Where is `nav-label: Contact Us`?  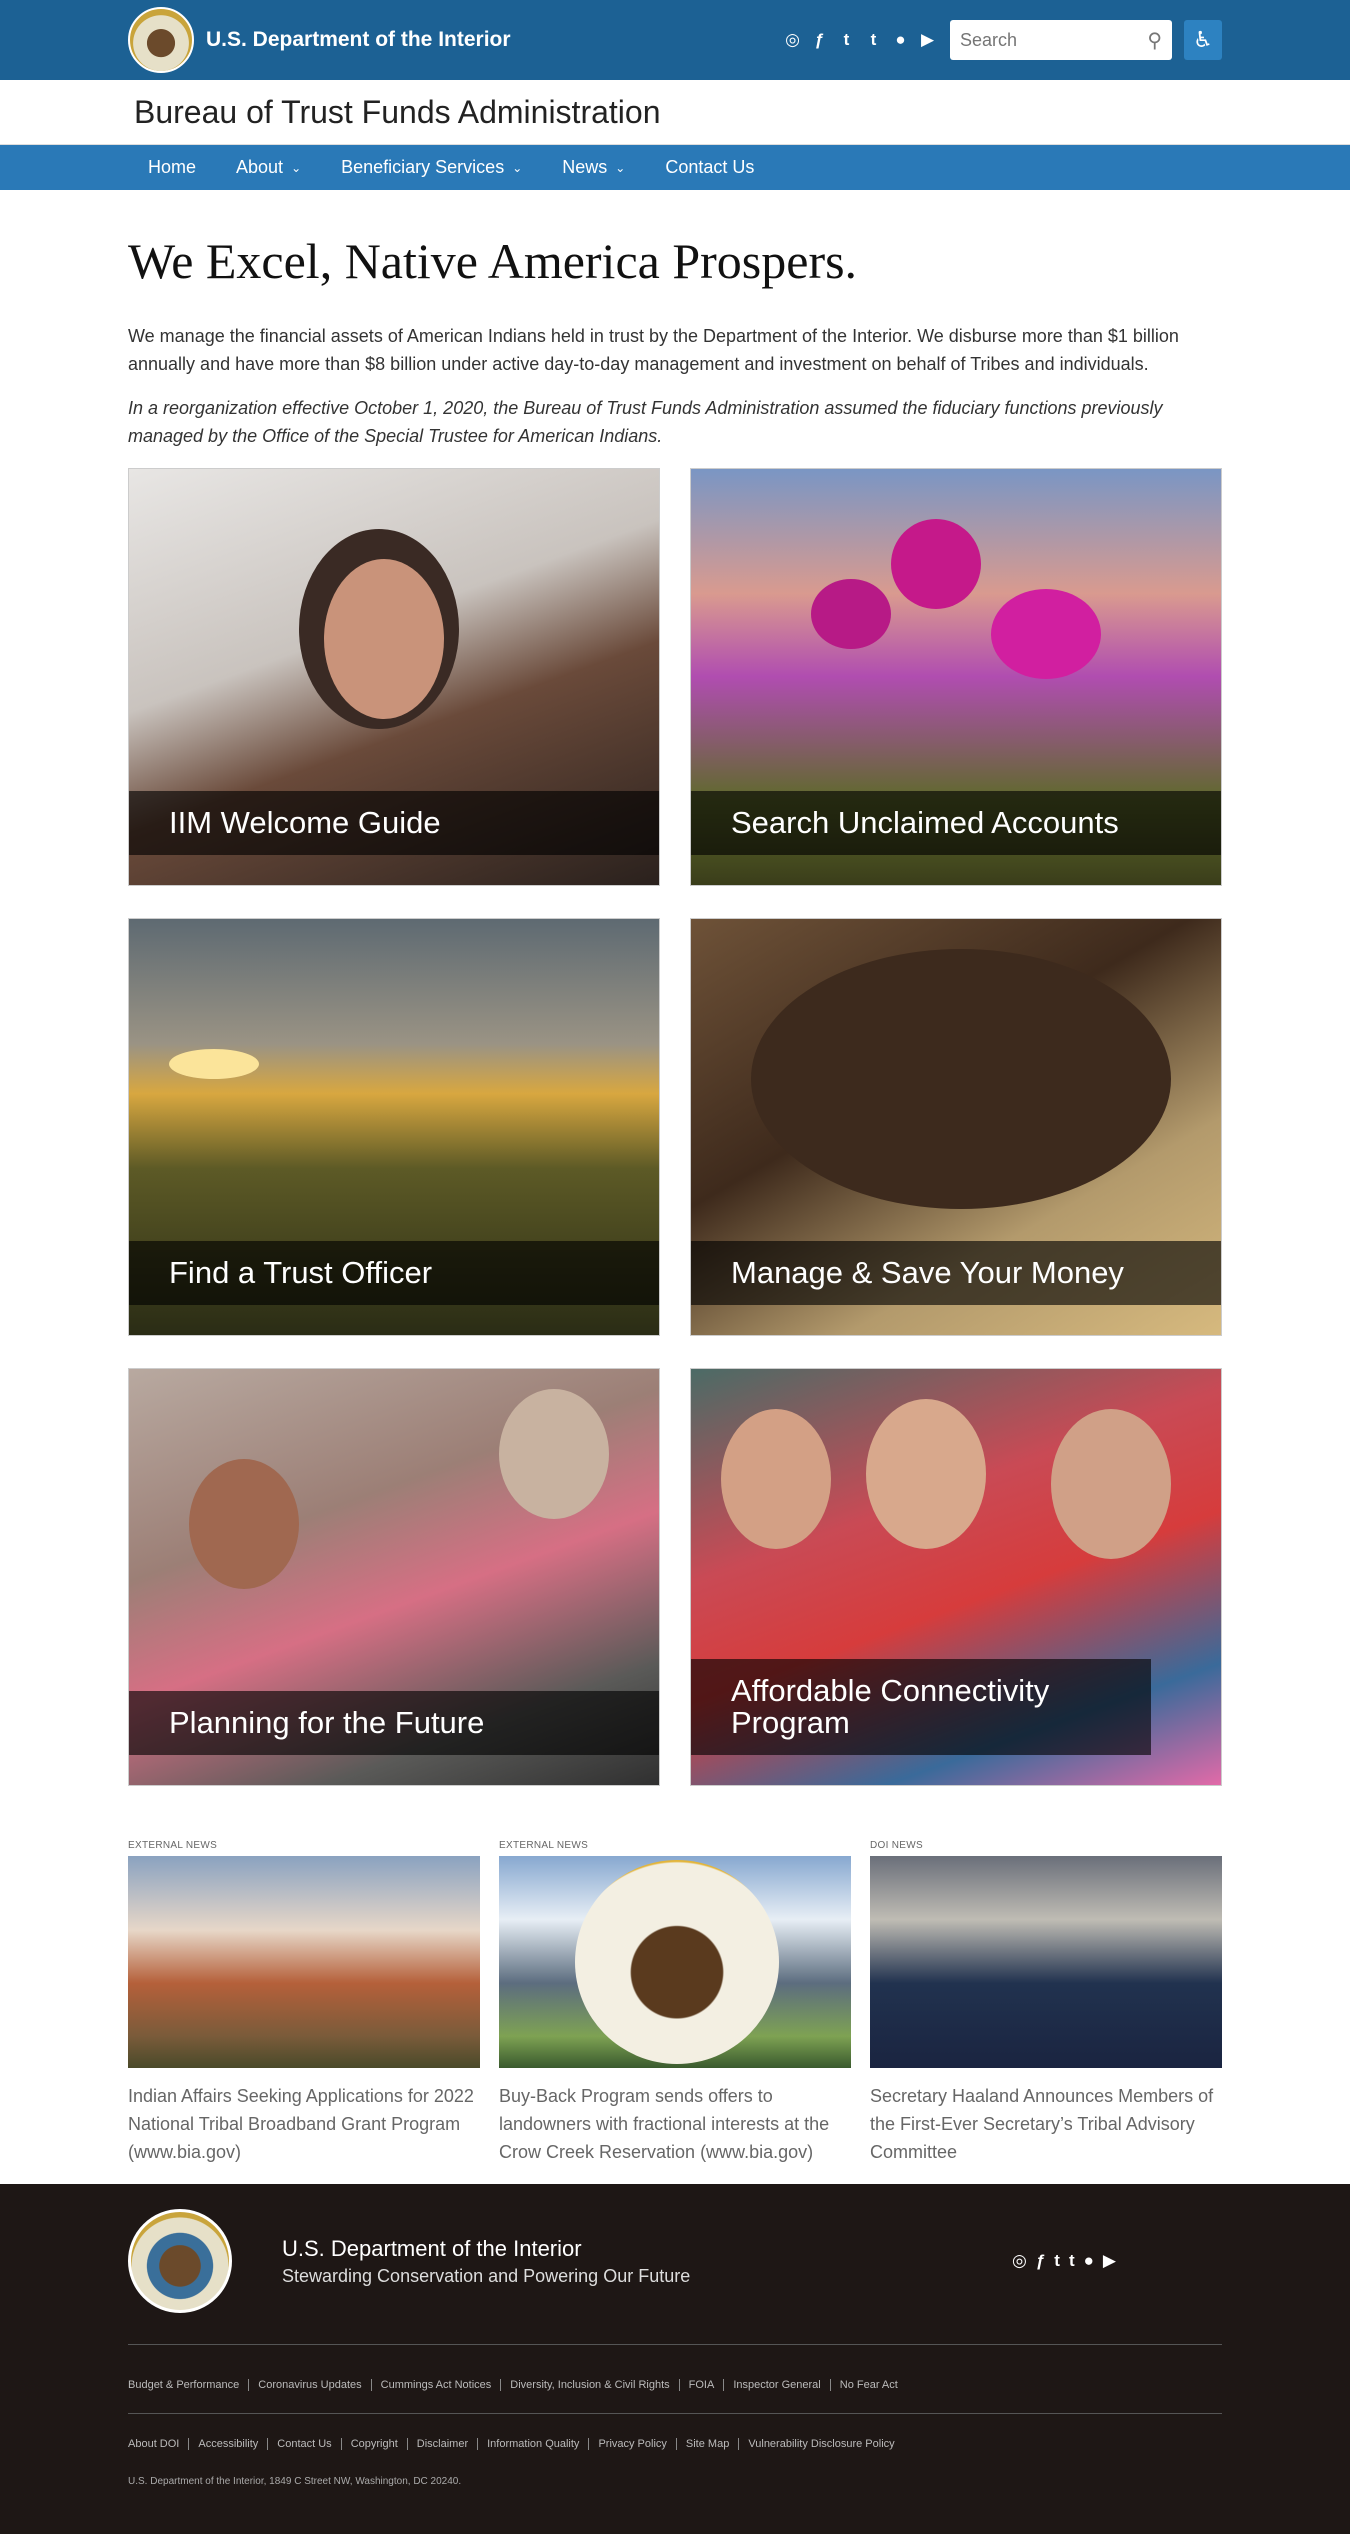 nav-label: Contact Us is located at coordinates (710, 167).